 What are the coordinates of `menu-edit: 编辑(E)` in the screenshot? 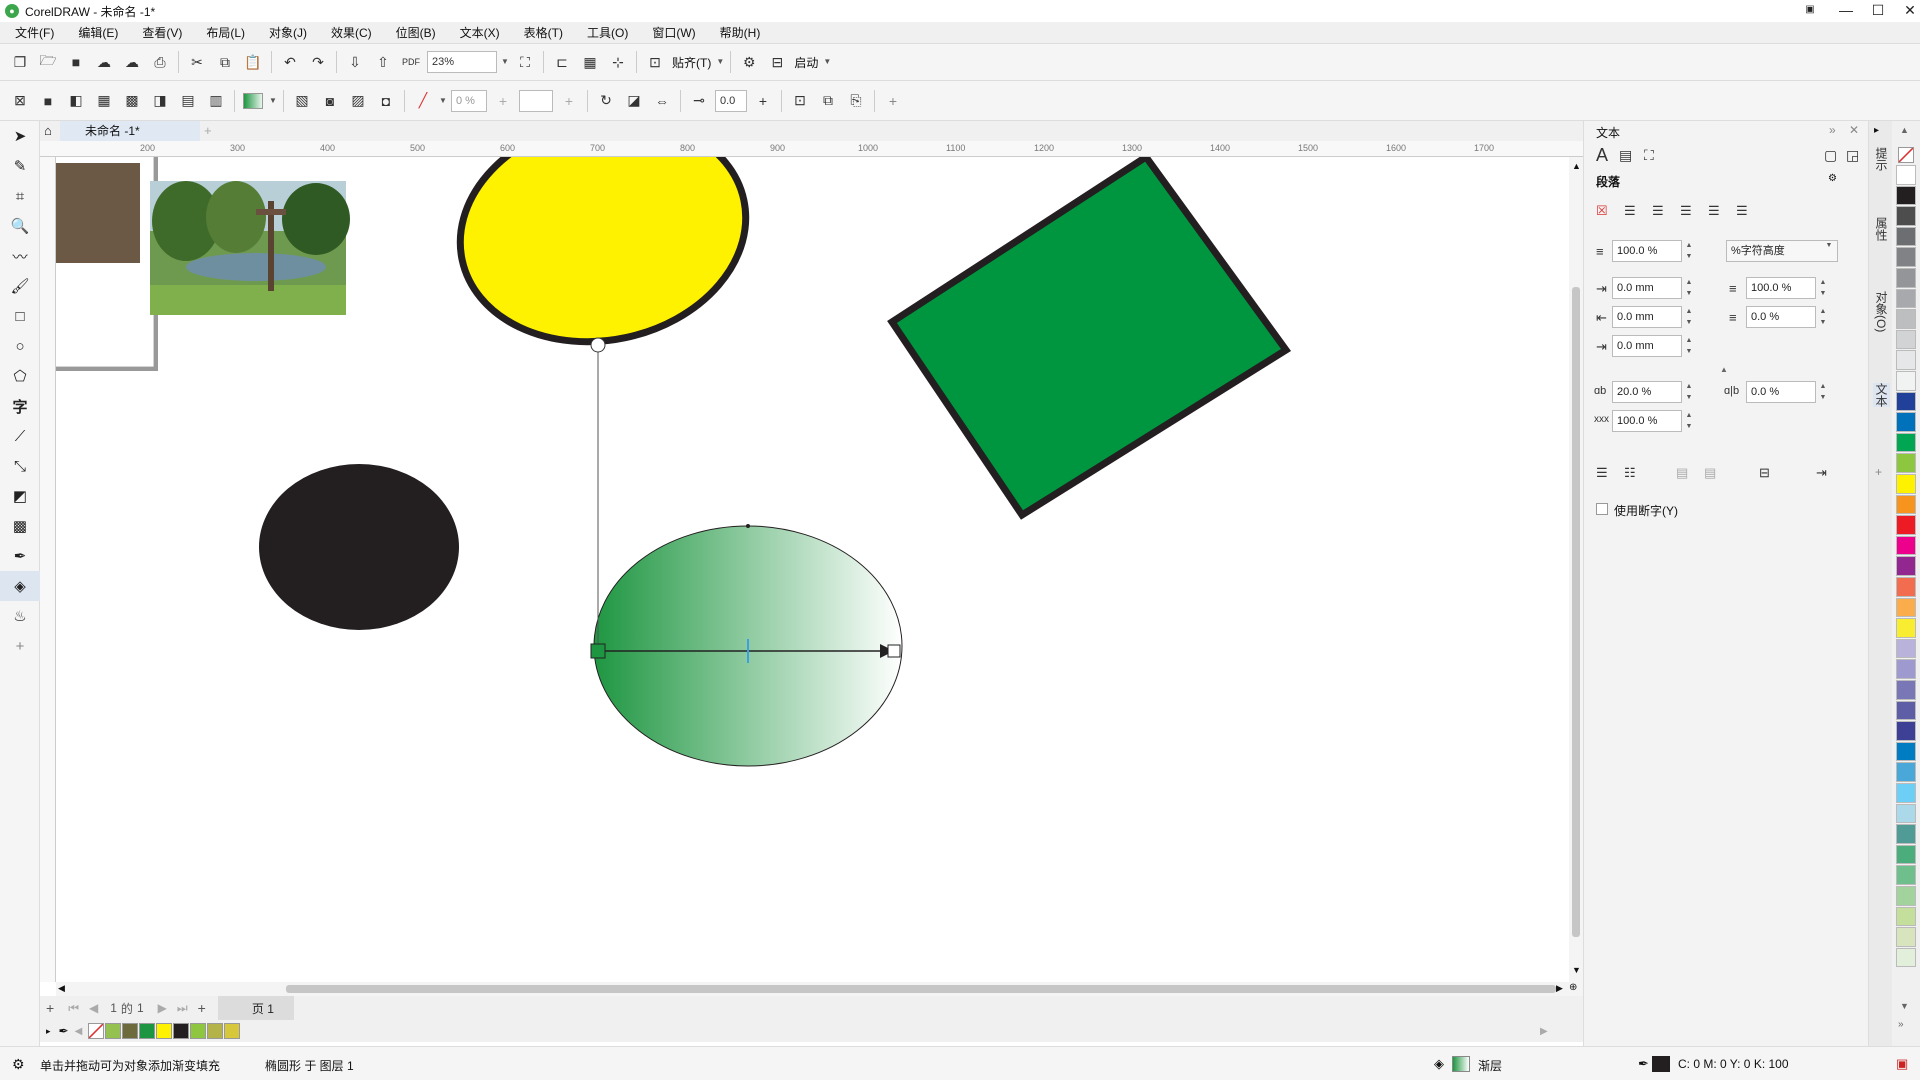 It's located at (98, 33).